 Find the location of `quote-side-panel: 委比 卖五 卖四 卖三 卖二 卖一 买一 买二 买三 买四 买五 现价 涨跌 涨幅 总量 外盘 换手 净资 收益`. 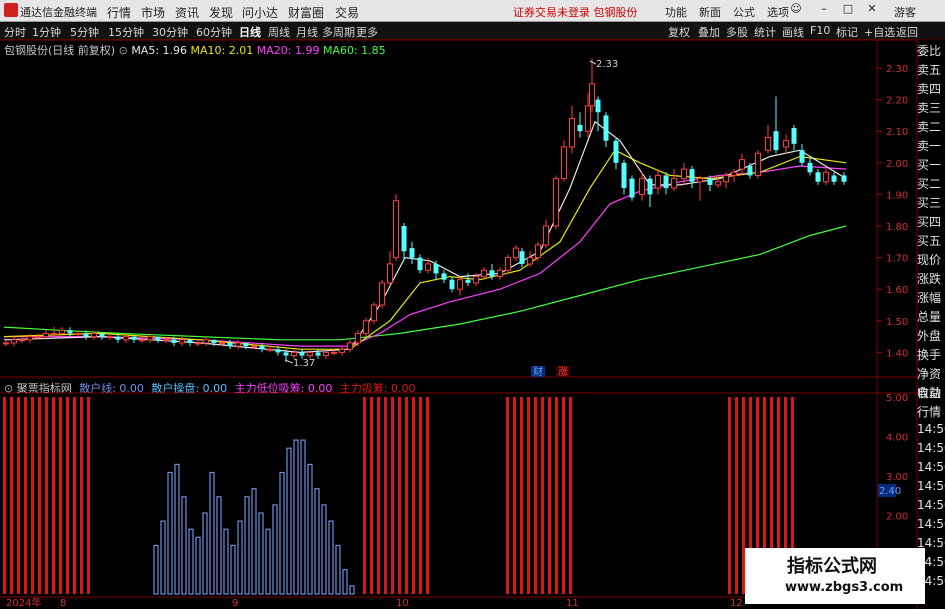

quote-side-panel: 委比 卖五 卖四 卖三 卖二 卖一 买一 买二 买三 买四 买五 现价 涨跌 涨幅 总量 外盘 换手 净资 收益 is located at coordinates (931, 222).